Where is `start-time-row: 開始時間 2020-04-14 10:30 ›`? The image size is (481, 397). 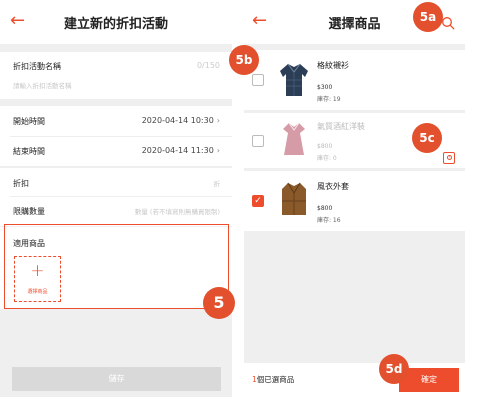
start-time-row: 開始時間 2020-04-14 10:30 › is located at coordinates (116, 121).